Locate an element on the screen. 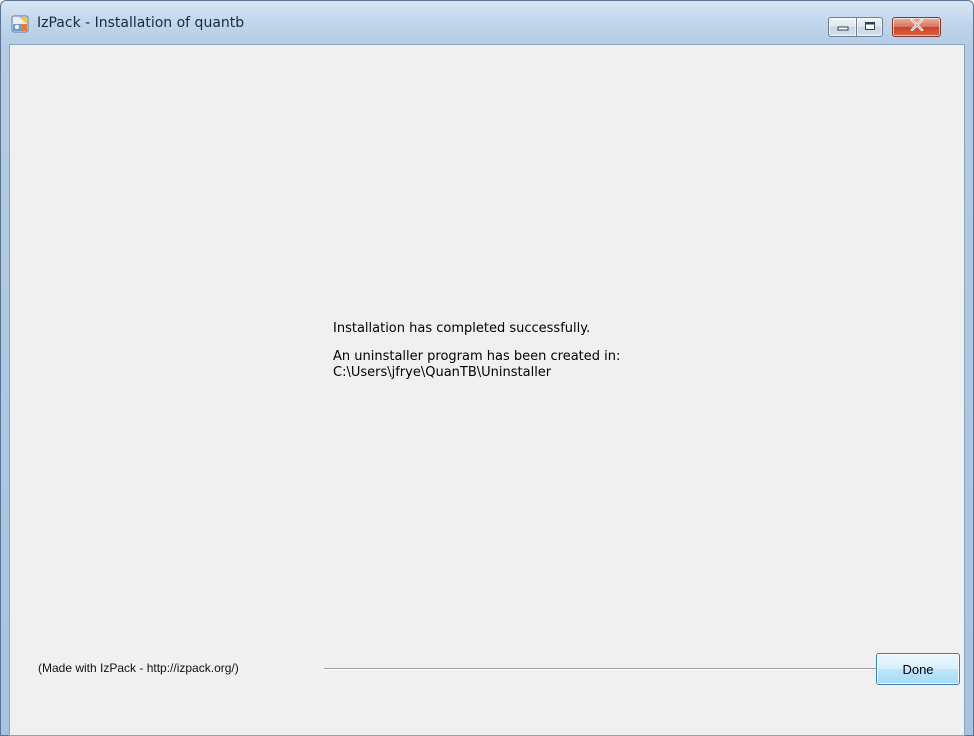 The width and height of the screenshot is (974, 736). maximize-button is located at coordinates (869, 27).